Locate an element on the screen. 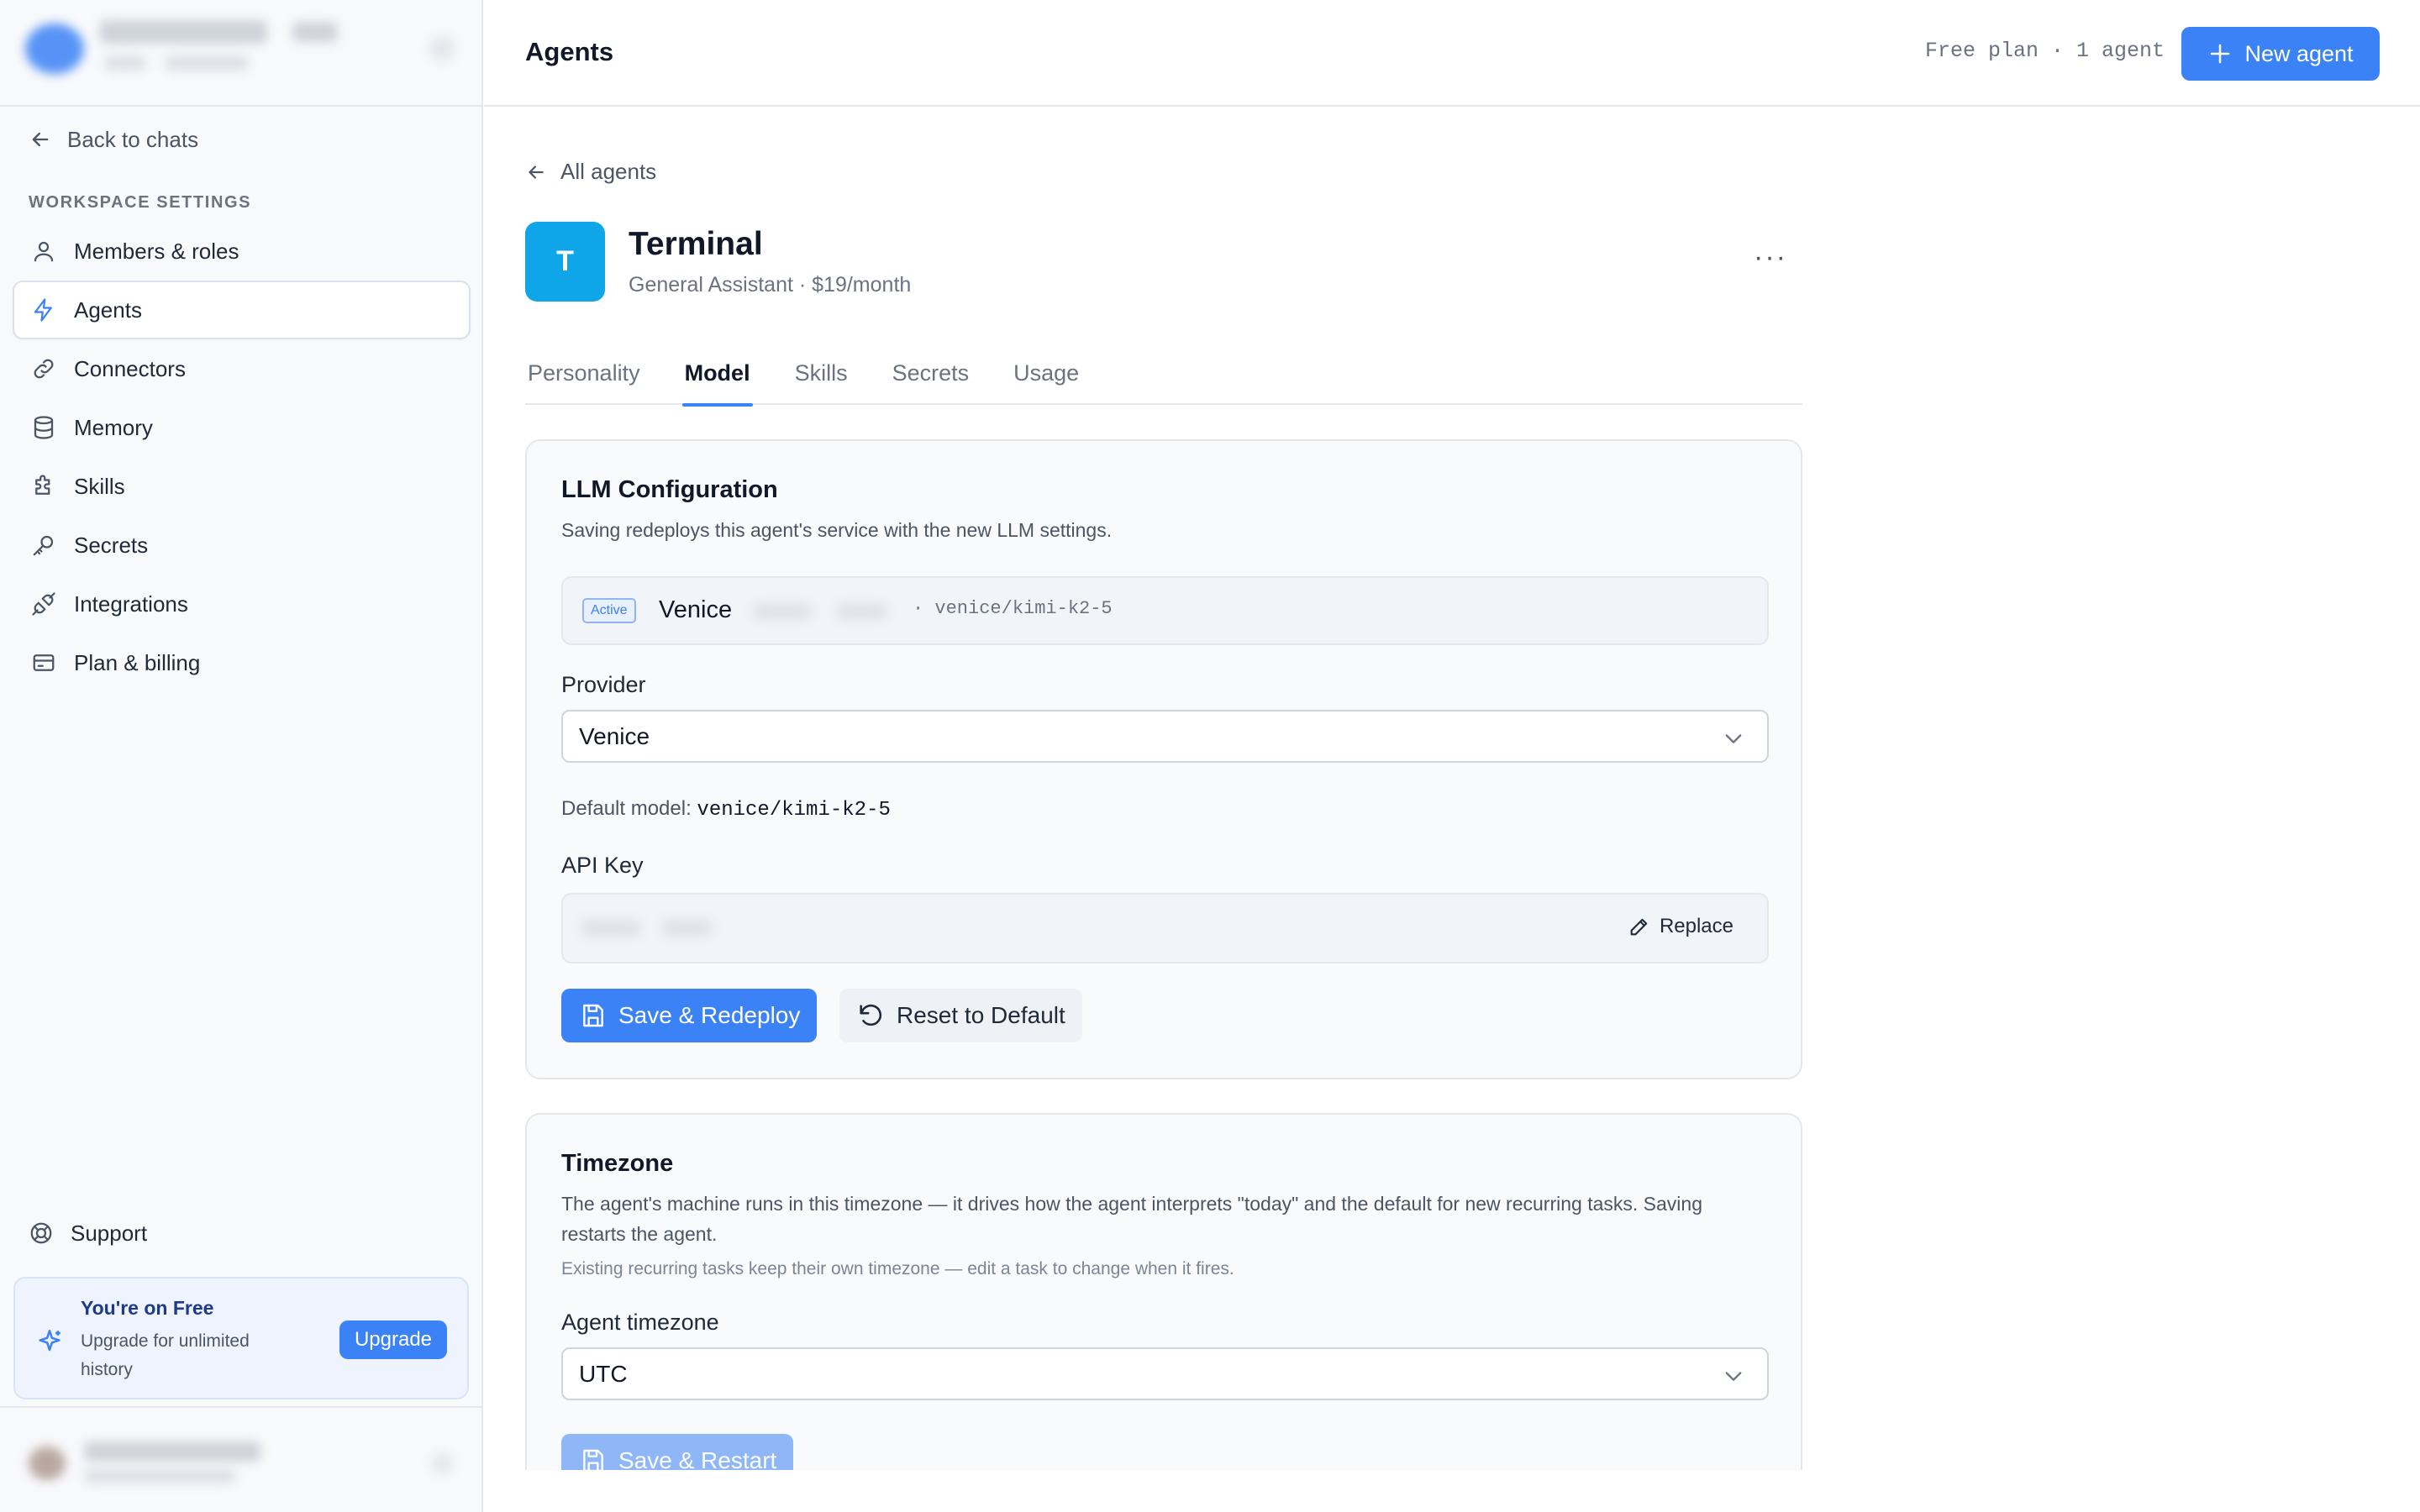  timezone-select: UTC is located at coordinates (1165, 1373).